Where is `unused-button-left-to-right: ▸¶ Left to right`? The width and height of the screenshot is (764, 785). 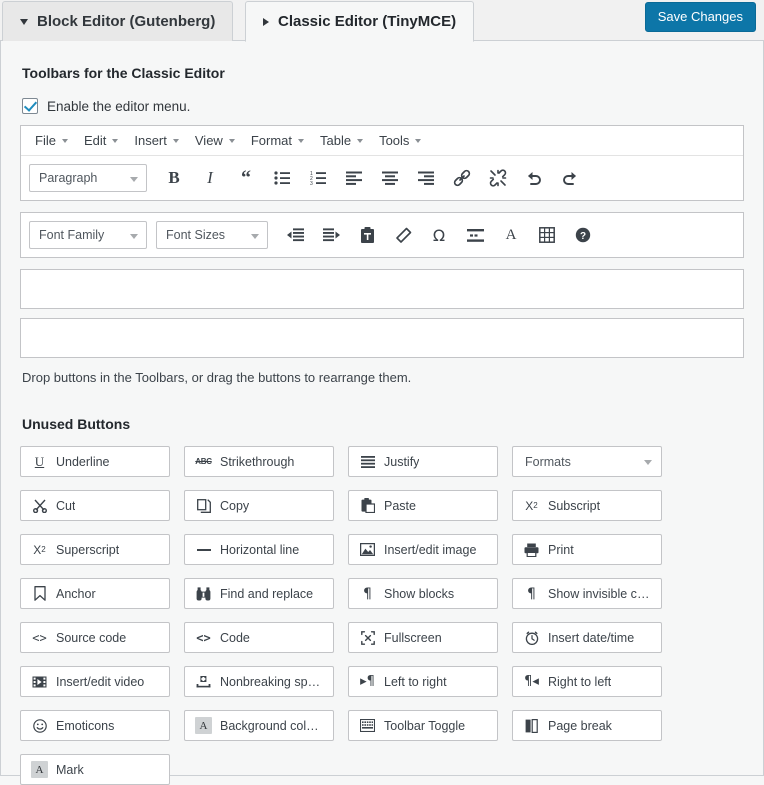
unused-button-left-to-right: ▸¶ Left to right is located at coordinates (423, 681).